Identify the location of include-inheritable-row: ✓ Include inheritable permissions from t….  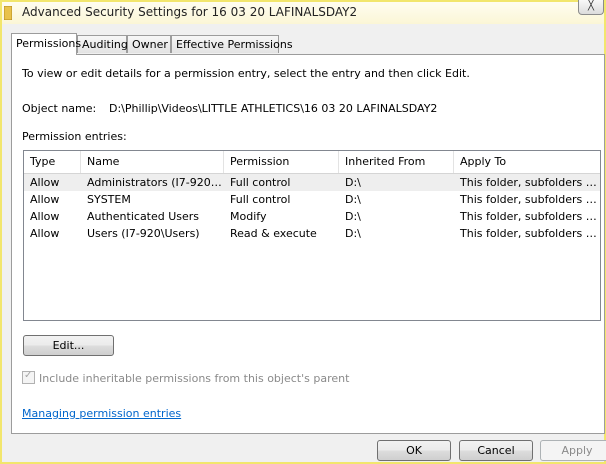
(186, 377).